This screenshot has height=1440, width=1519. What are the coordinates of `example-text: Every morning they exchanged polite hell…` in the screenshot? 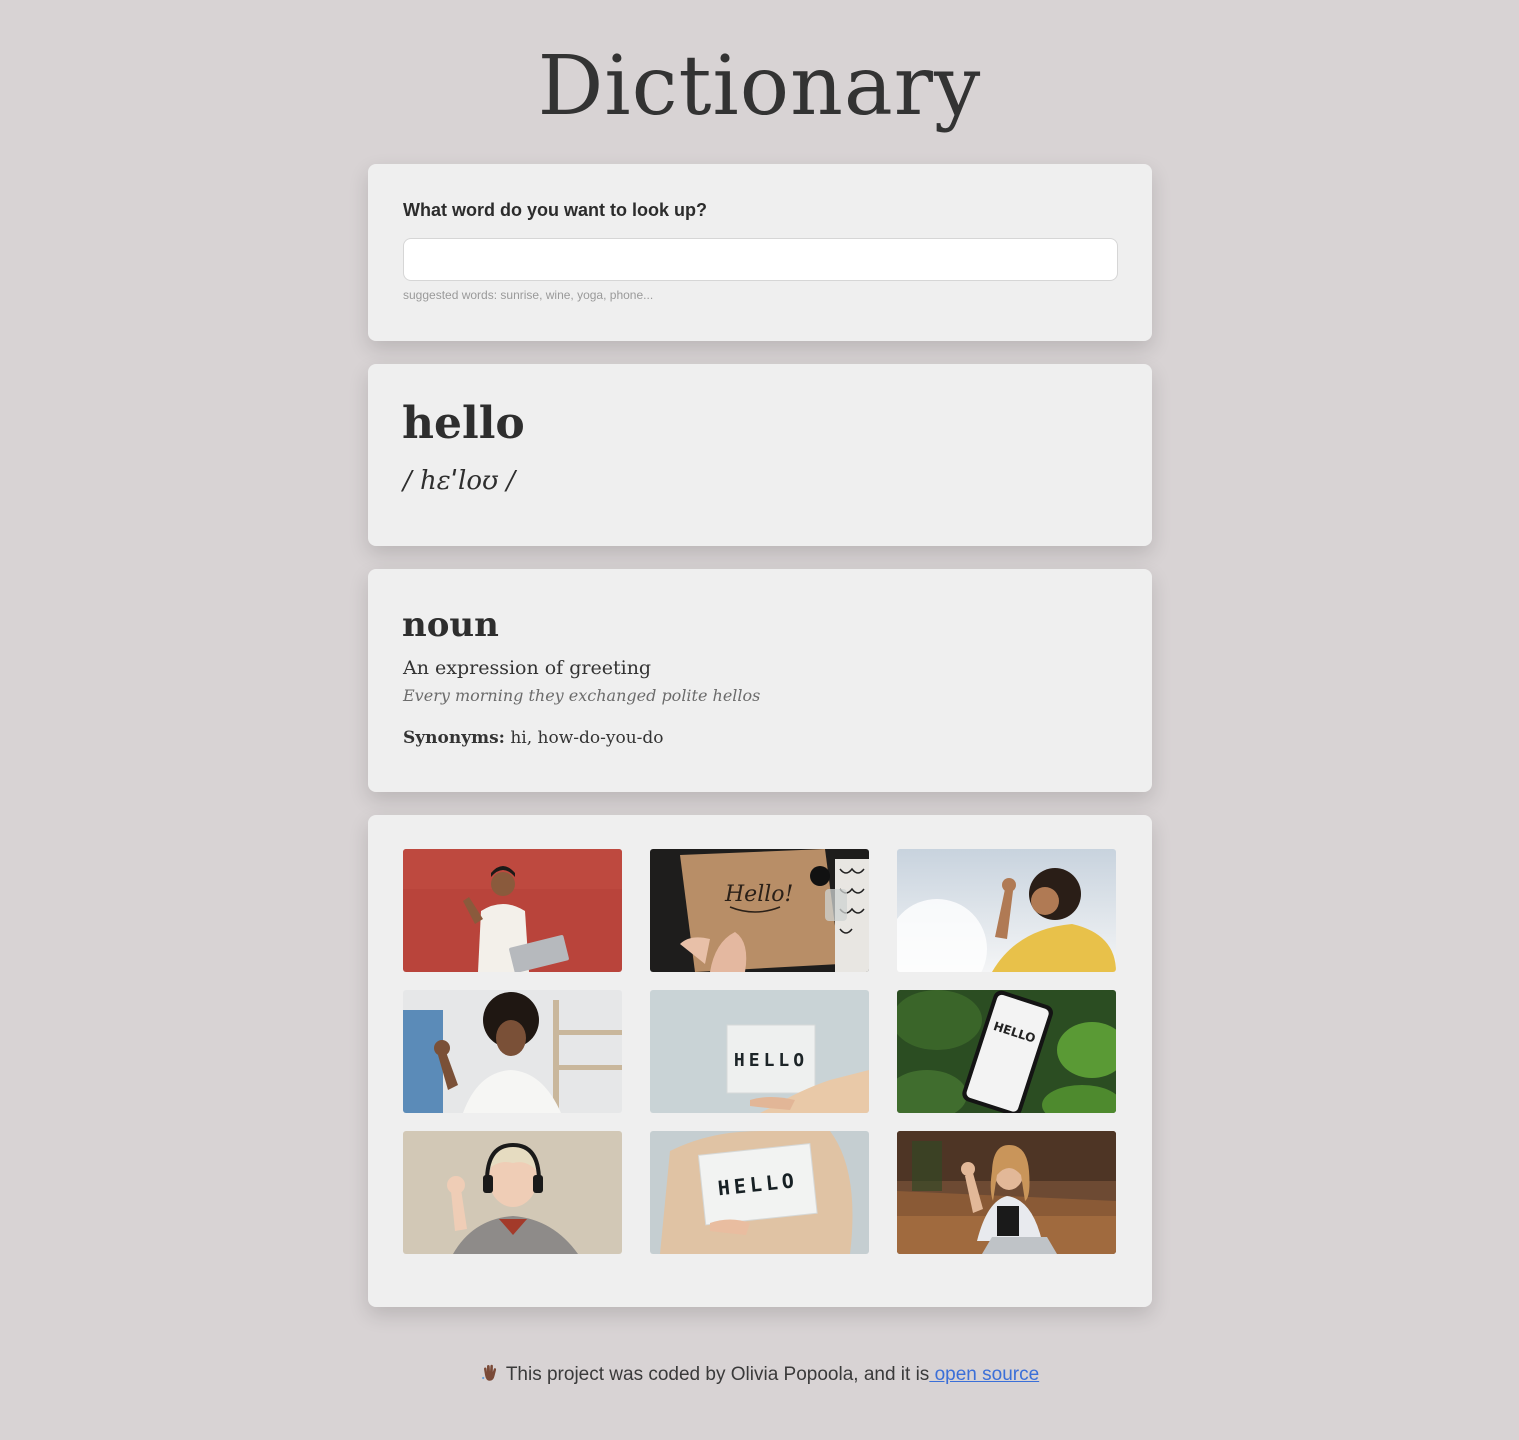 It's located at (582, 695).